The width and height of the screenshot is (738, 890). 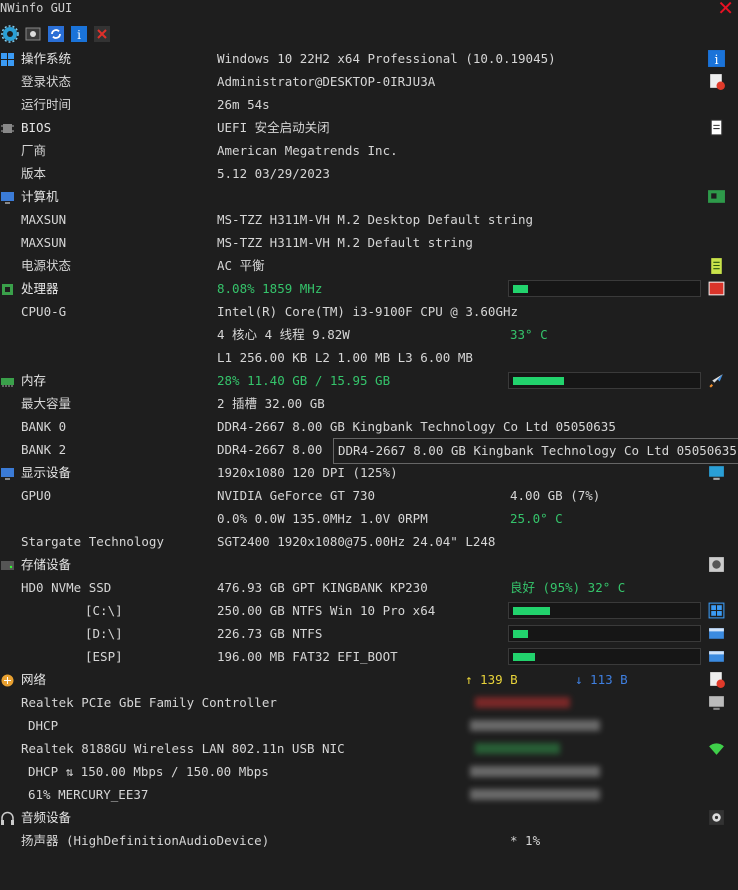 I want to click on vendor-row: 厂商 American Megatrends Inc., so click(x=369, y=150).